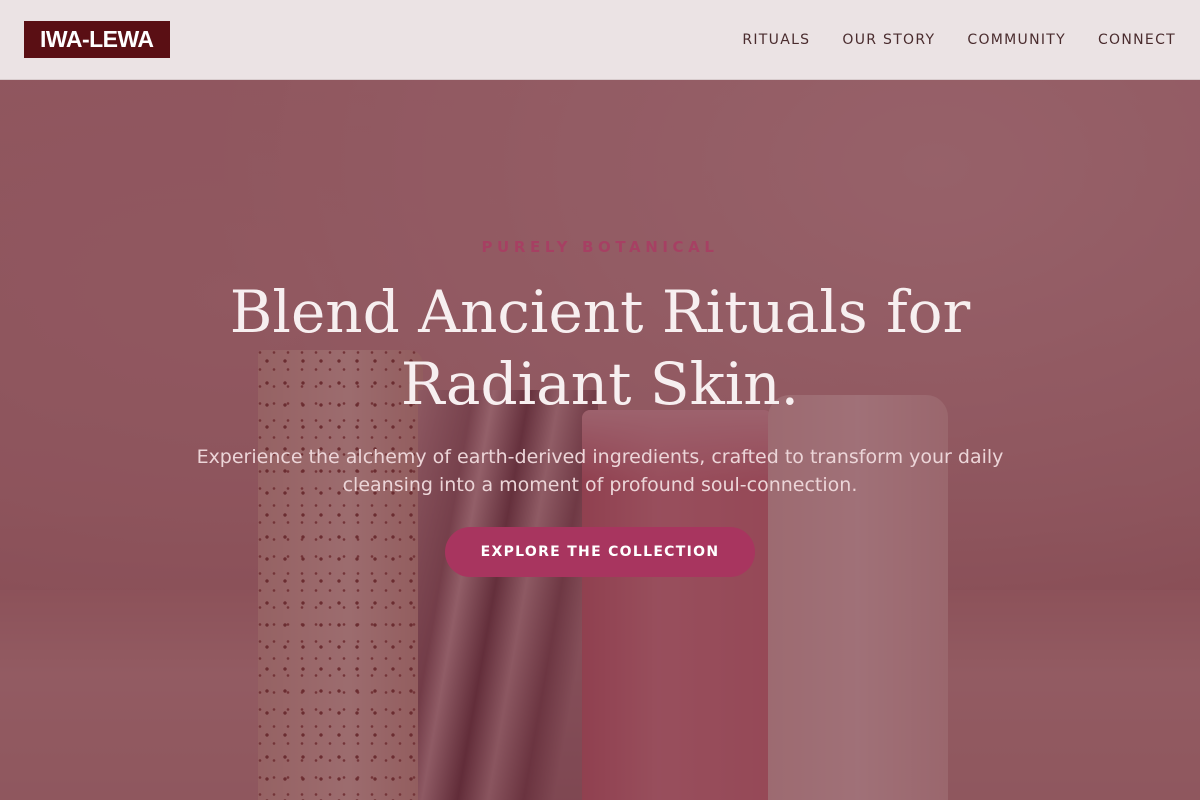  I want to click on nav-link-community: COMMUNITY, so click(1016, 40).